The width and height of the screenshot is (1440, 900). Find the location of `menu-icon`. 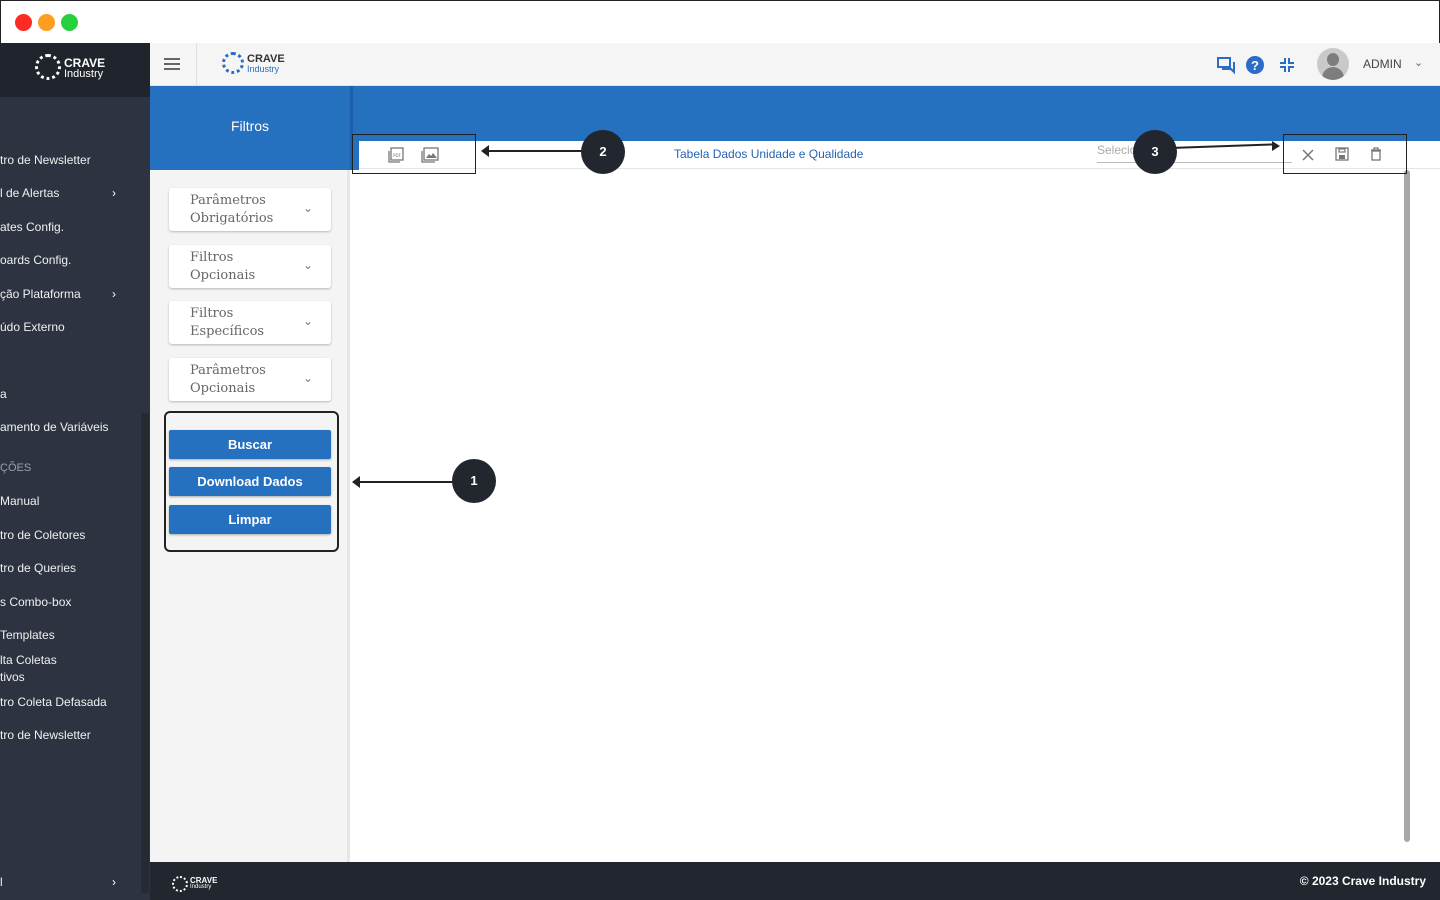

menu-icon is located at coordinates (172, 64).